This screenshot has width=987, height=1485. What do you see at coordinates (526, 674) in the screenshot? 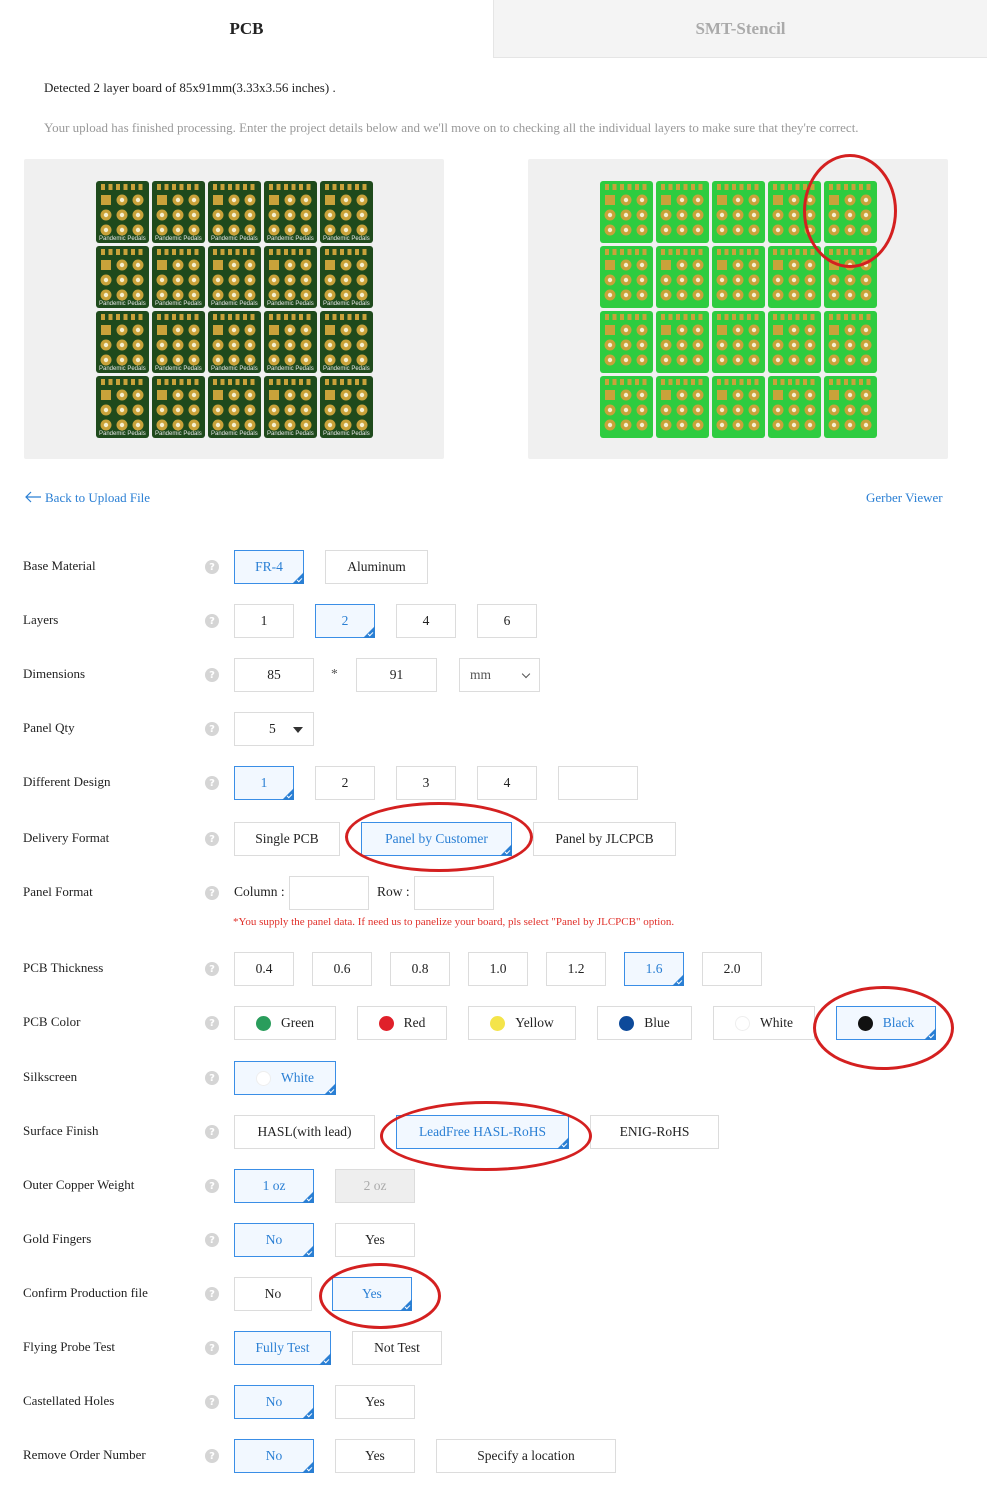
I see `chevron-down-icon` at bounding box center [526, 674].